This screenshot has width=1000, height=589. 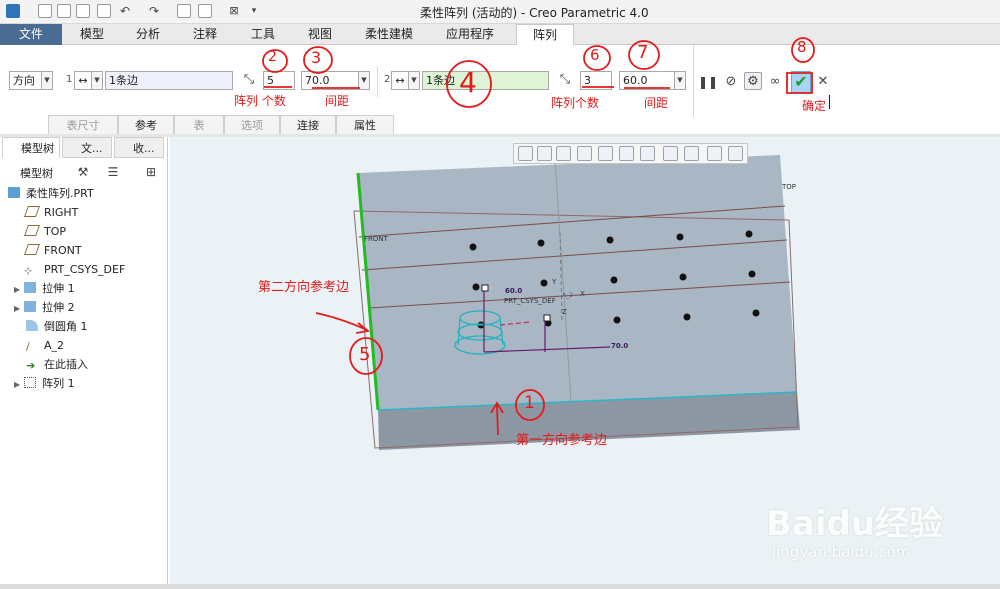 What do you see at coordinates (564, 312) in the screenshot?
I see `axis-z-label: Z` at bounding box center [564, 312].